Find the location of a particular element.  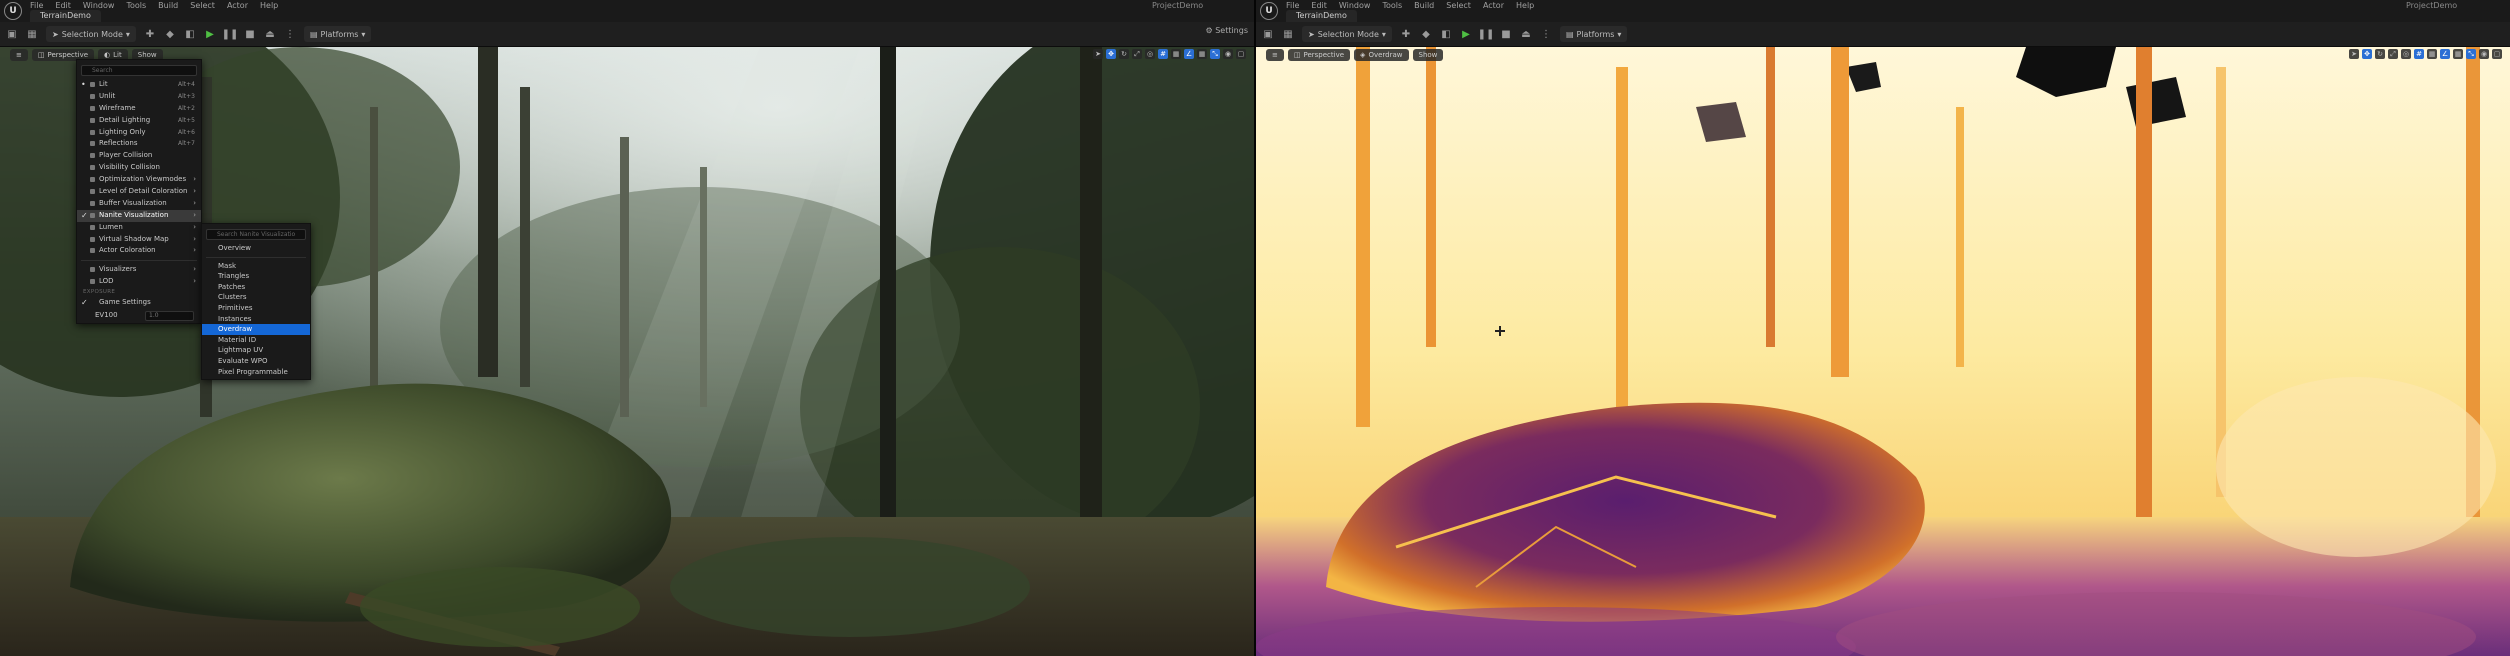

cinematics-icon: ◧ is located at coordinates (1446, 34).